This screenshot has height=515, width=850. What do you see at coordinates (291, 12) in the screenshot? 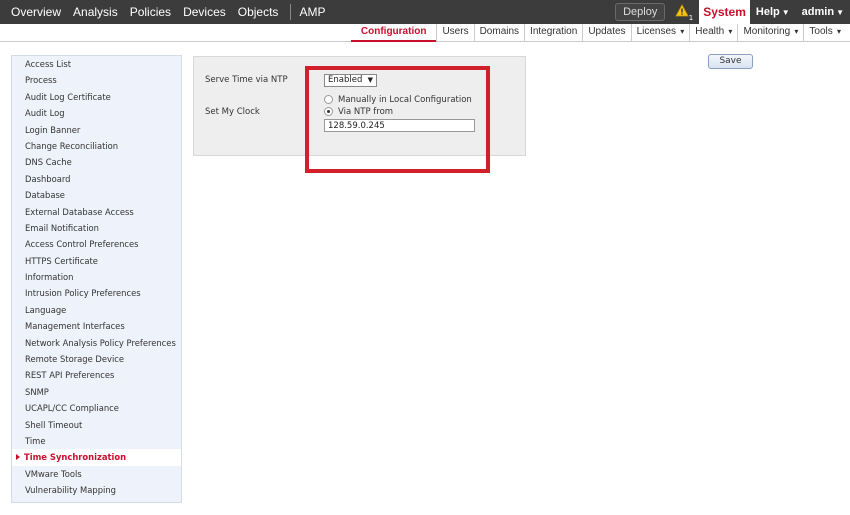
I see `nav-divider` at bounding box center [291, 12].